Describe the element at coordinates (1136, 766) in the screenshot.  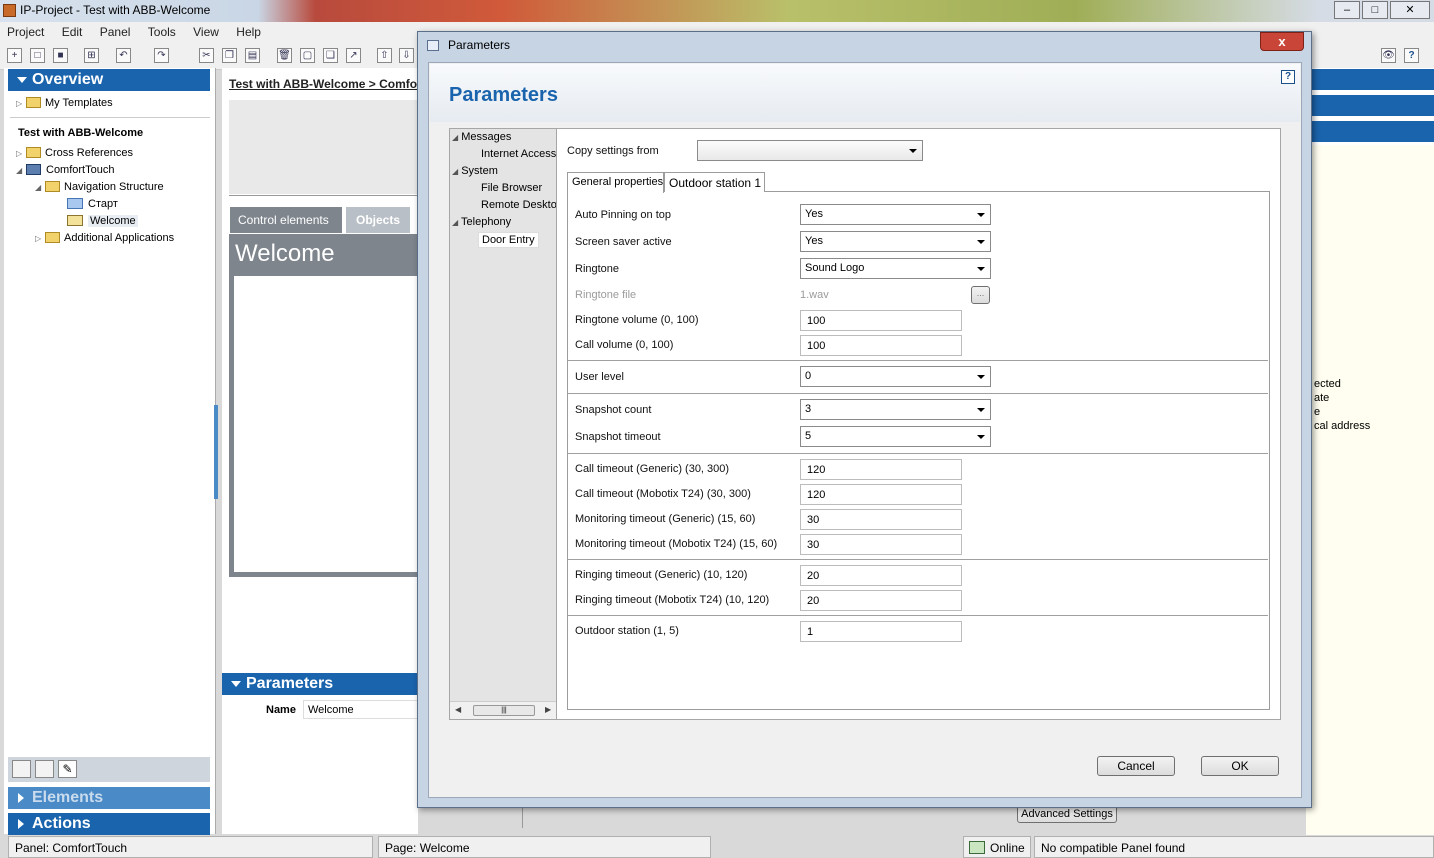
I see `cancel-button: Cancel` at that location.